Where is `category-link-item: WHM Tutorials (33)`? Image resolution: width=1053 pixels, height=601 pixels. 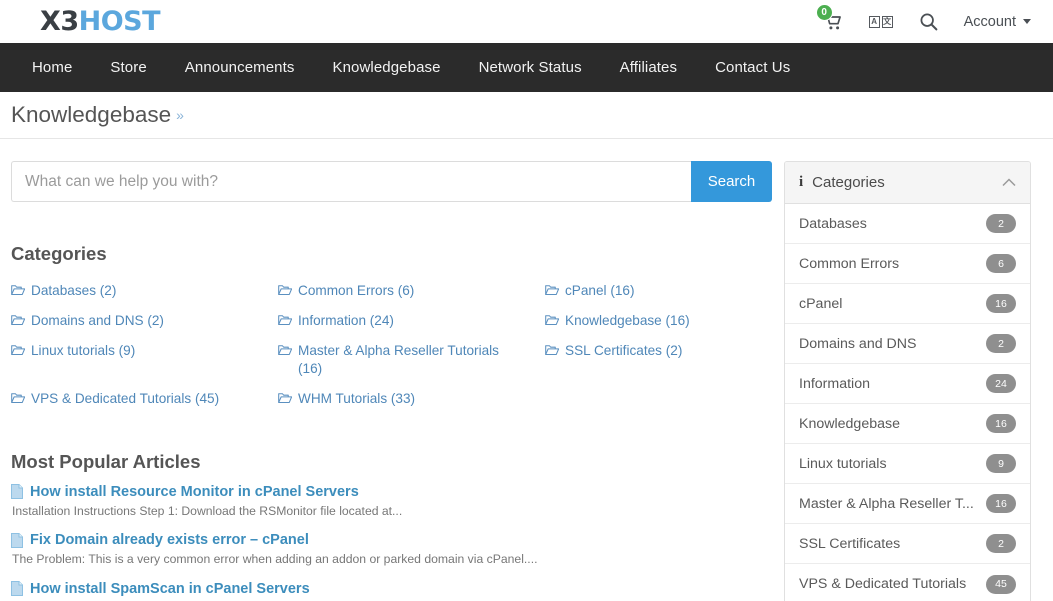 category-link-item: WHM Tutorials (33) is located at coordinates (411, 399).